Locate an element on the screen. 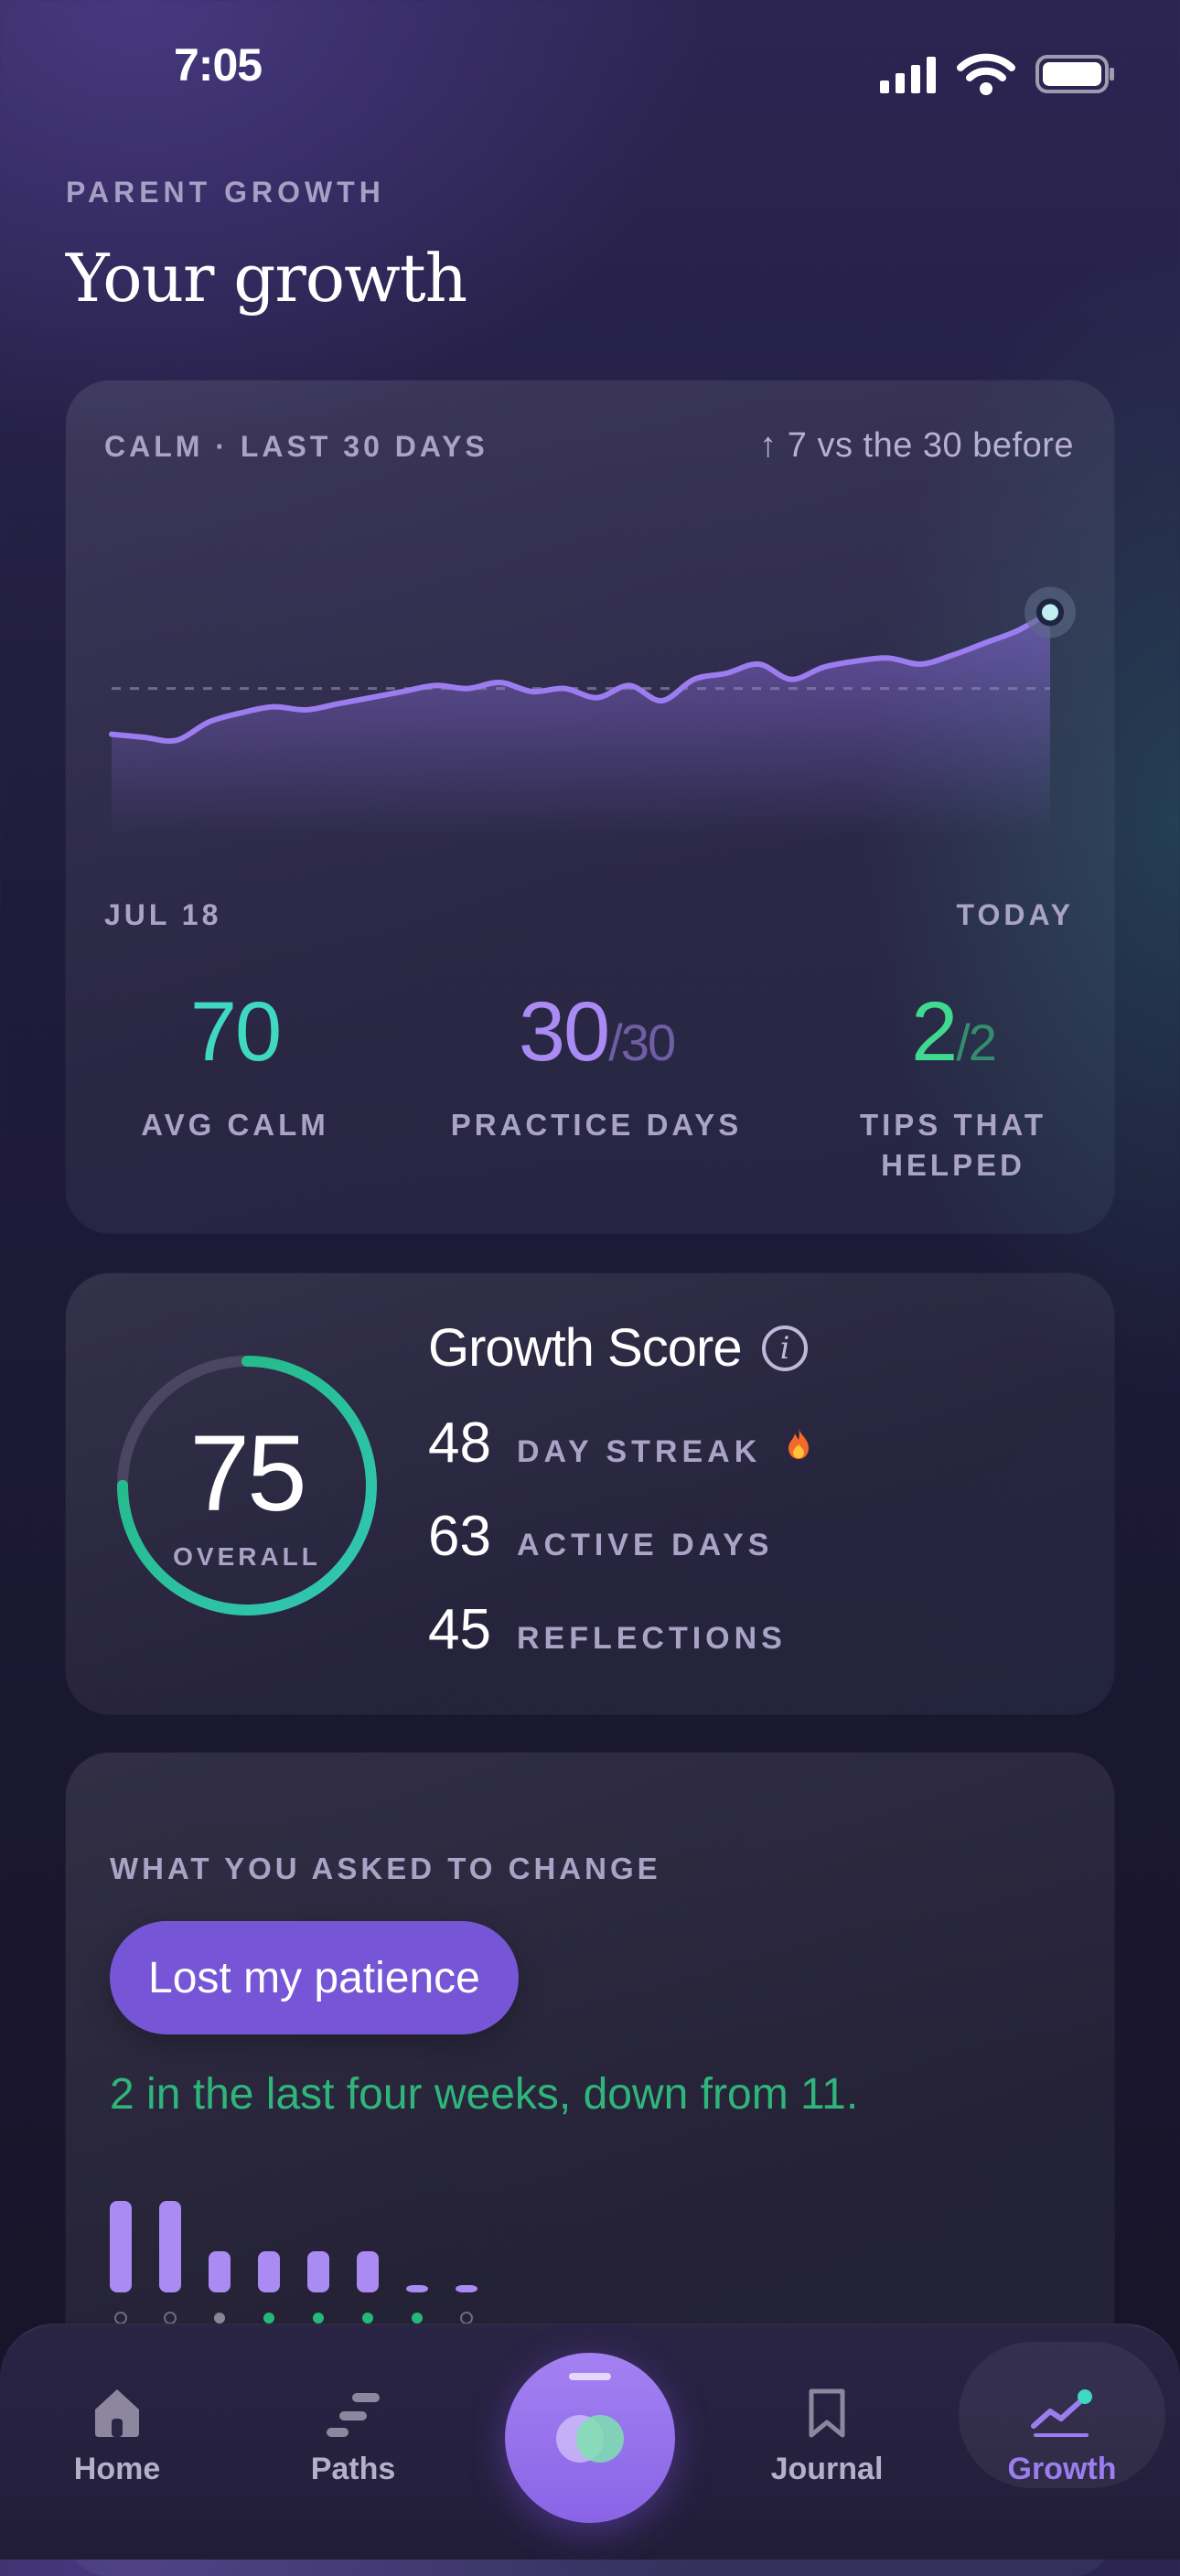 Image resolution: width=1180 pixels, height=2576 pixels. row-value: 63 is located at coordinates (459, 1536).